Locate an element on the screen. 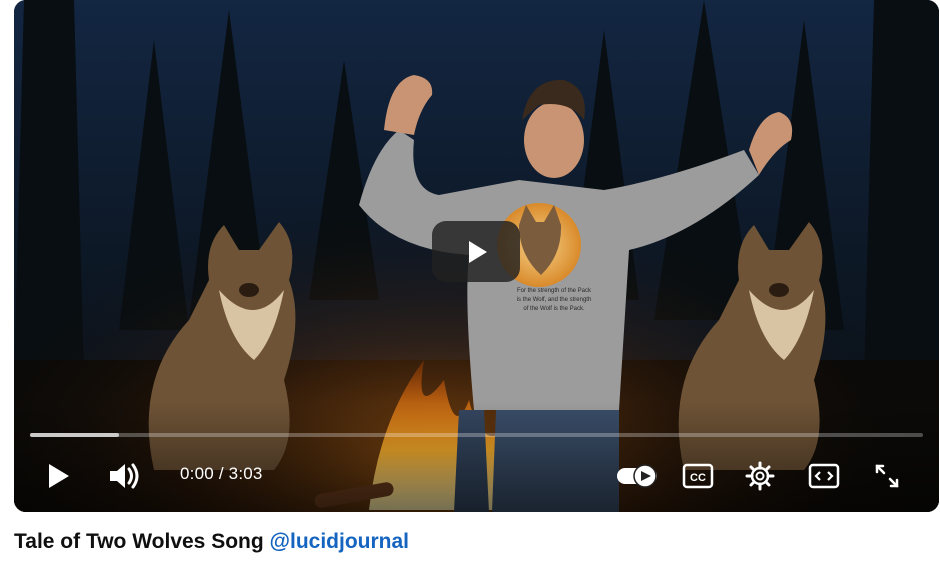 The width and height of the screenshot is (940, 567). autoplay-toggle is located at coordinates (637, 476).